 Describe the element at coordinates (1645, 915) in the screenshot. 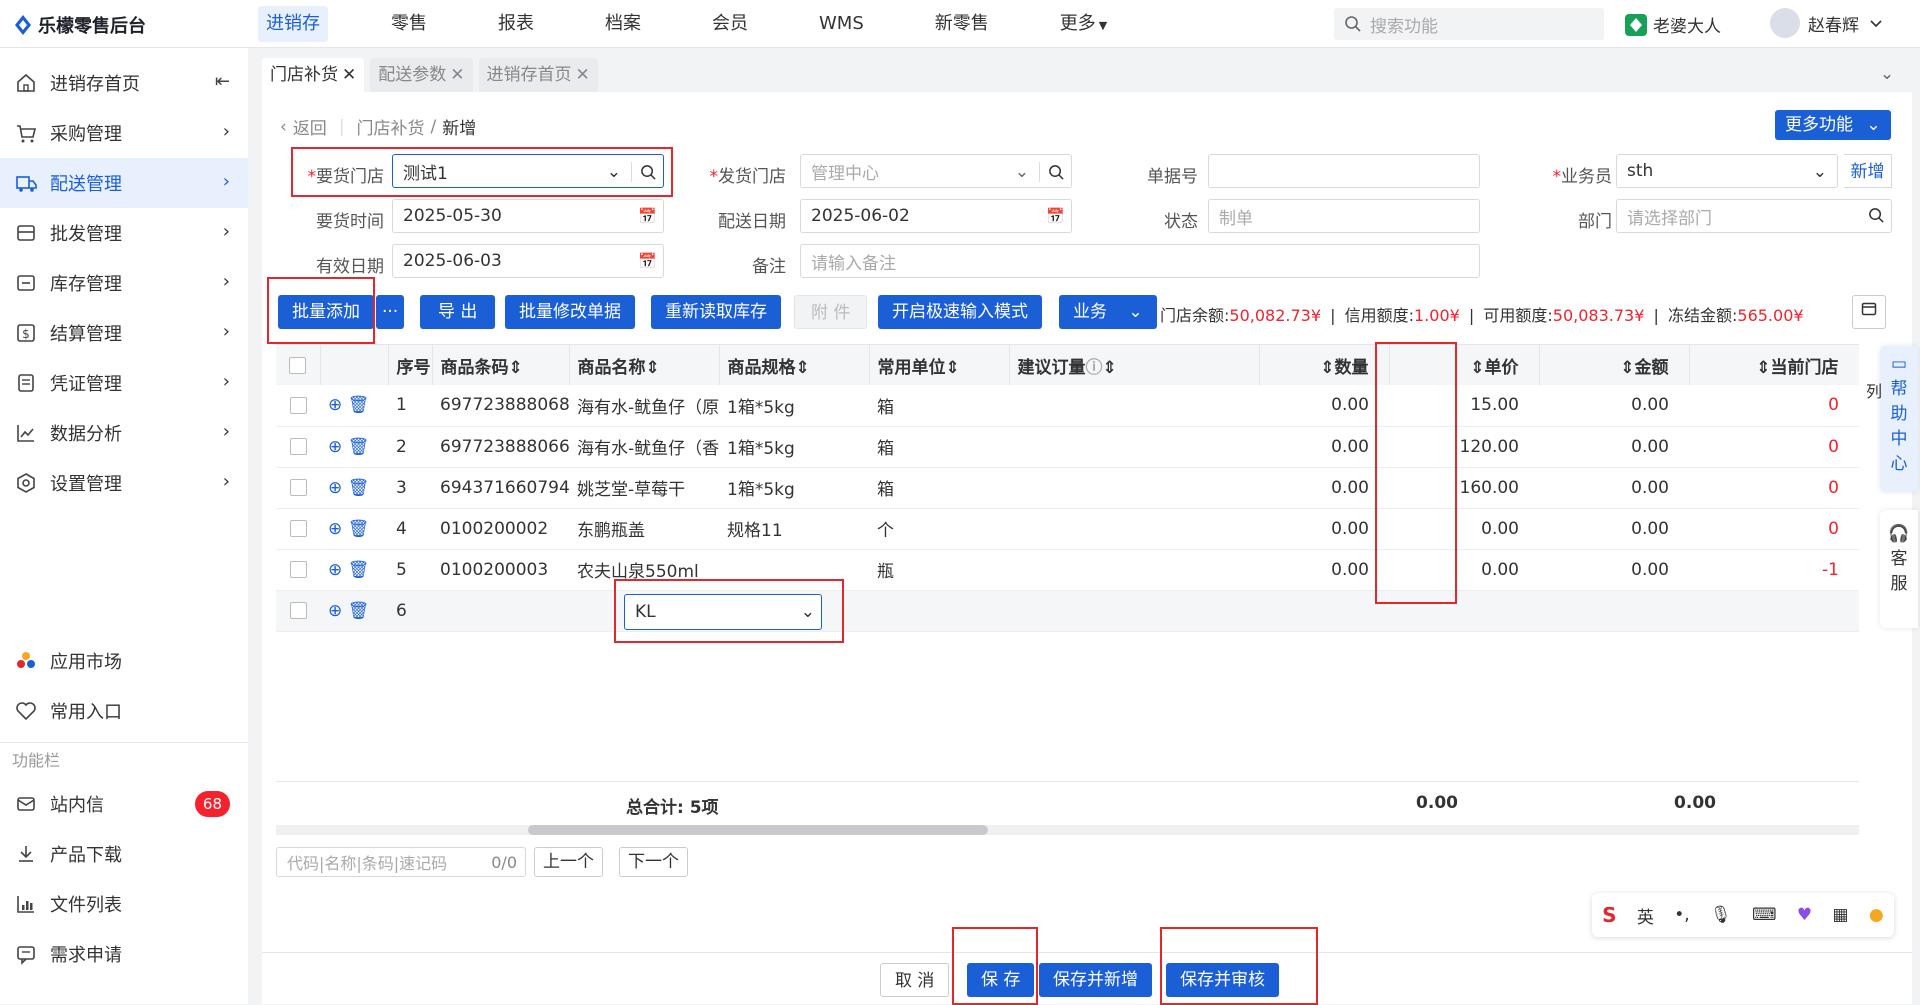

I see `ime-lang-toggle: 英` at that location.